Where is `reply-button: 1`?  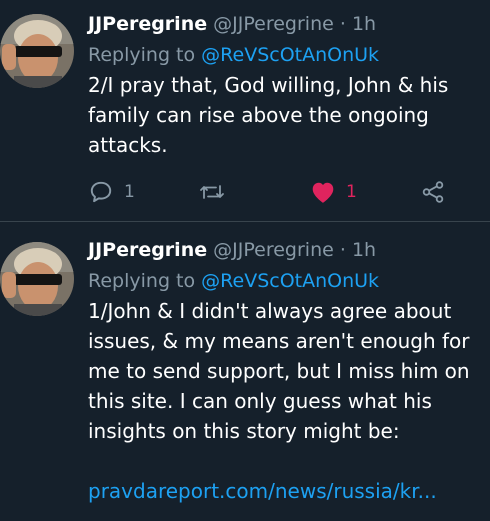
reply-button: 1 is located at coordinates (111, 192).